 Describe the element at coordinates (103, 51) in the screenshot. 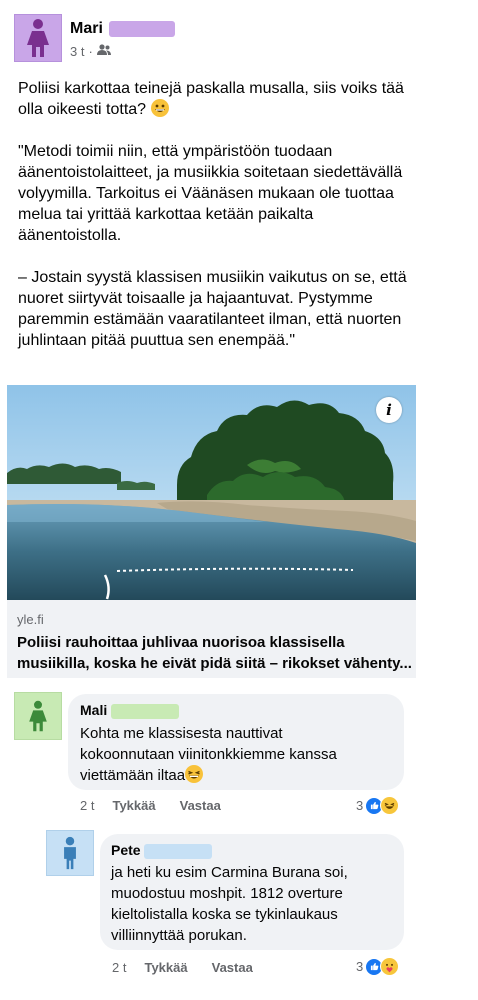

I see `friends-privacy-icon` at that location.